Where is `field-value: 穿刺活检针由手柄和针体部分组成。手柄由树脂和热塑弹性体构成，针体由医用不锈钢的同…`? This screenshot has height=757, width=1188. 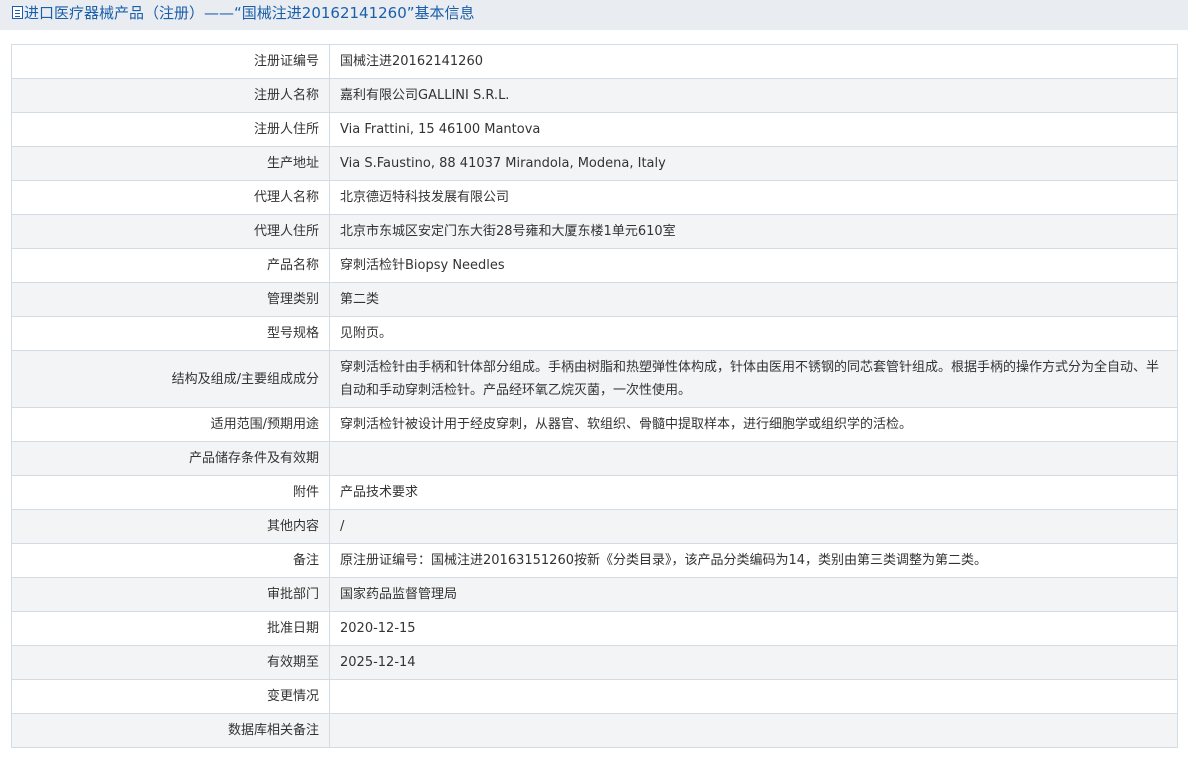
field-value: 穿刺活检针由手柄和针体部分组成。手柄由树脂和热塑弹性体构成，针体由医用不锈钢的同… is located at coordinates (753, 379).